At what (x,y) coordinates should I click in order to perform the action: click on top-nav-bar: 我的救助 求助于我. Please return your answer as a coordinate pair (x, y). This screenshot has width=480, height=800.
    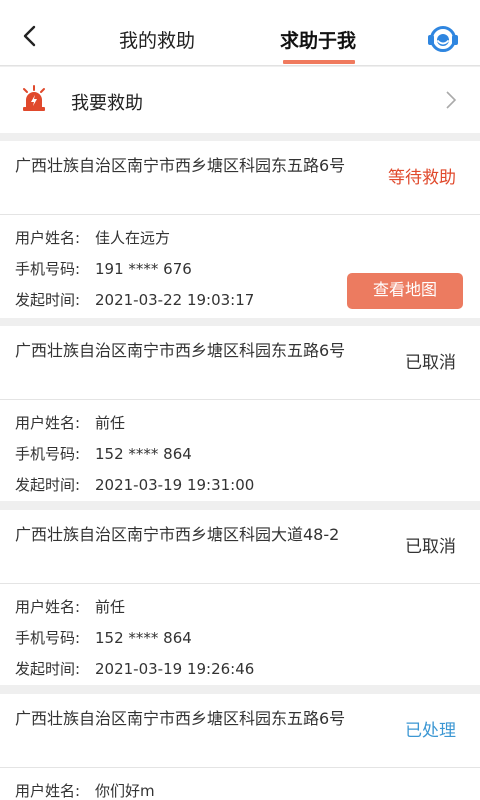
    Looking at the image, I should click on (240, 33).